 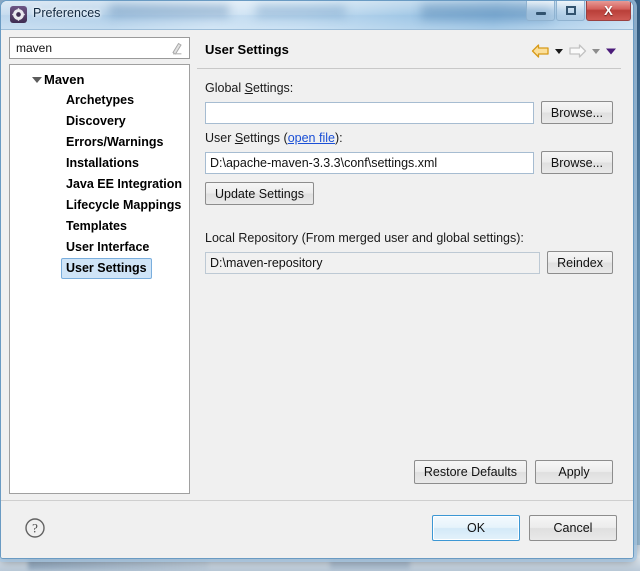 What do you see at coordinates (559, 51) in the screenshot?
I see `back-menu-chevron-down-icon` at bounding box center [559, 51].